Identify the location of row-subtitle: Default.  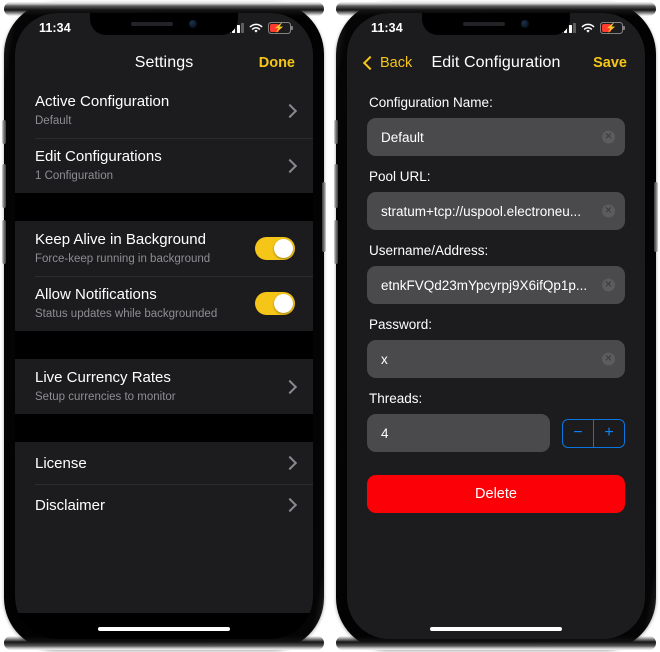
(53, 121).